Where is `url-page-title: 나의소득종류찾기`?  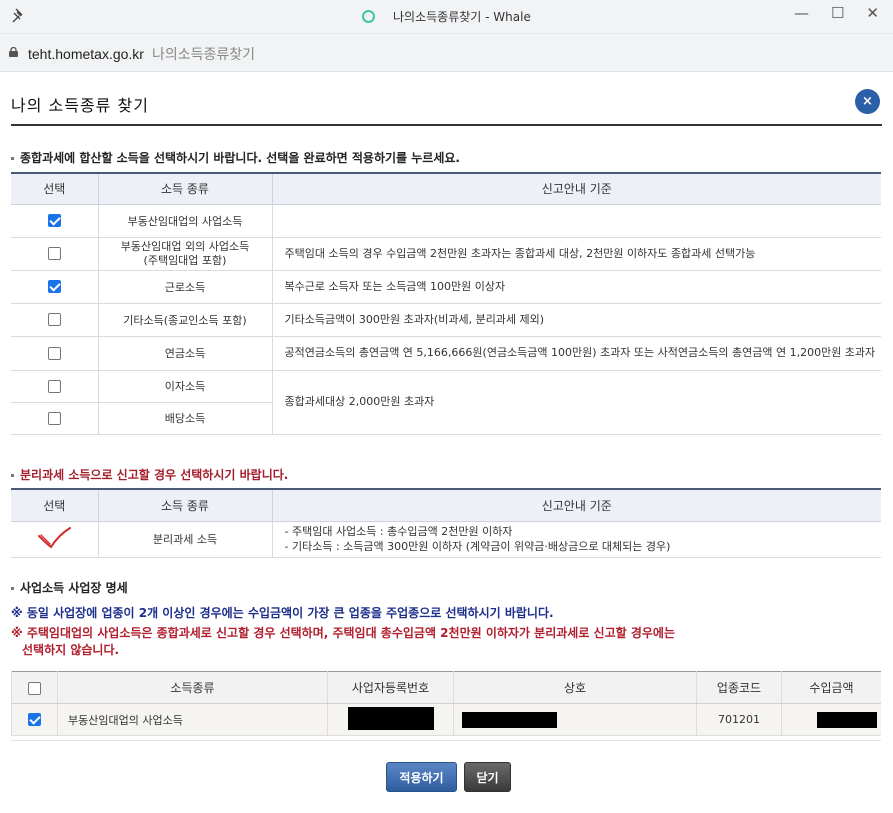
url-page-title: 나의소득종류찾기 is located at coordinates (203, 54).